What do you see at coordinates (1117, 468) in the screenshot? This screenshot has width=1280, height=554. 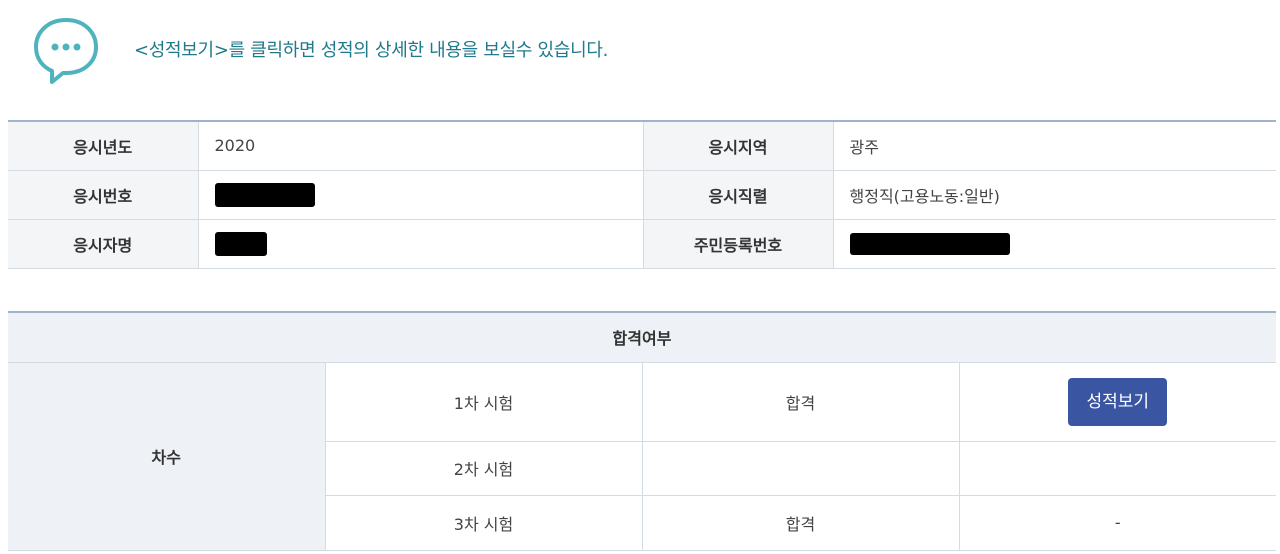 I see `round-action` at bounding box center [1117, 468].